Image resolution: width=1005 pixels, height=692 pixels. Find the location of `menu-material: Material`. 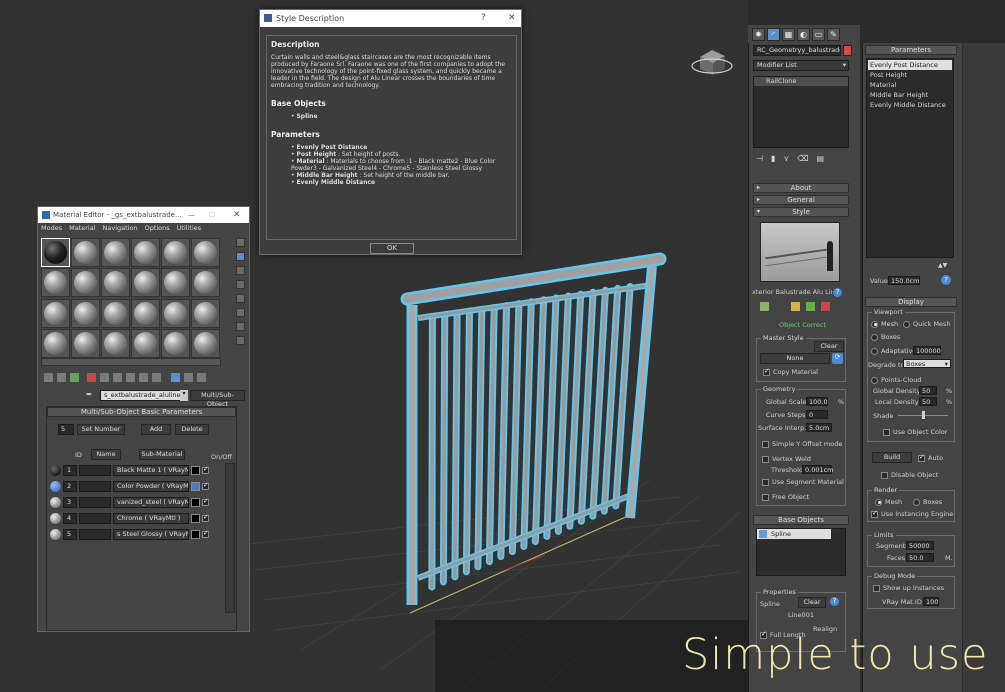

menu-material: Material is located at coordinates (82, 228).